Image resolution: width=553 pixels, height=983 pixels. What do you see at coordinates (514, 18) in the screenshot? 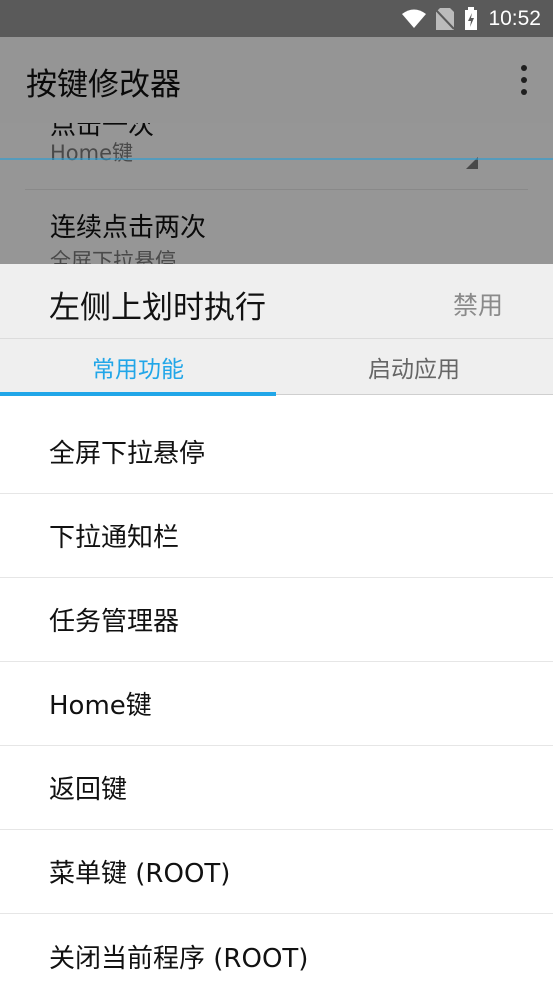
I see `status-time: 10:52` at bounding box center [514, 18].